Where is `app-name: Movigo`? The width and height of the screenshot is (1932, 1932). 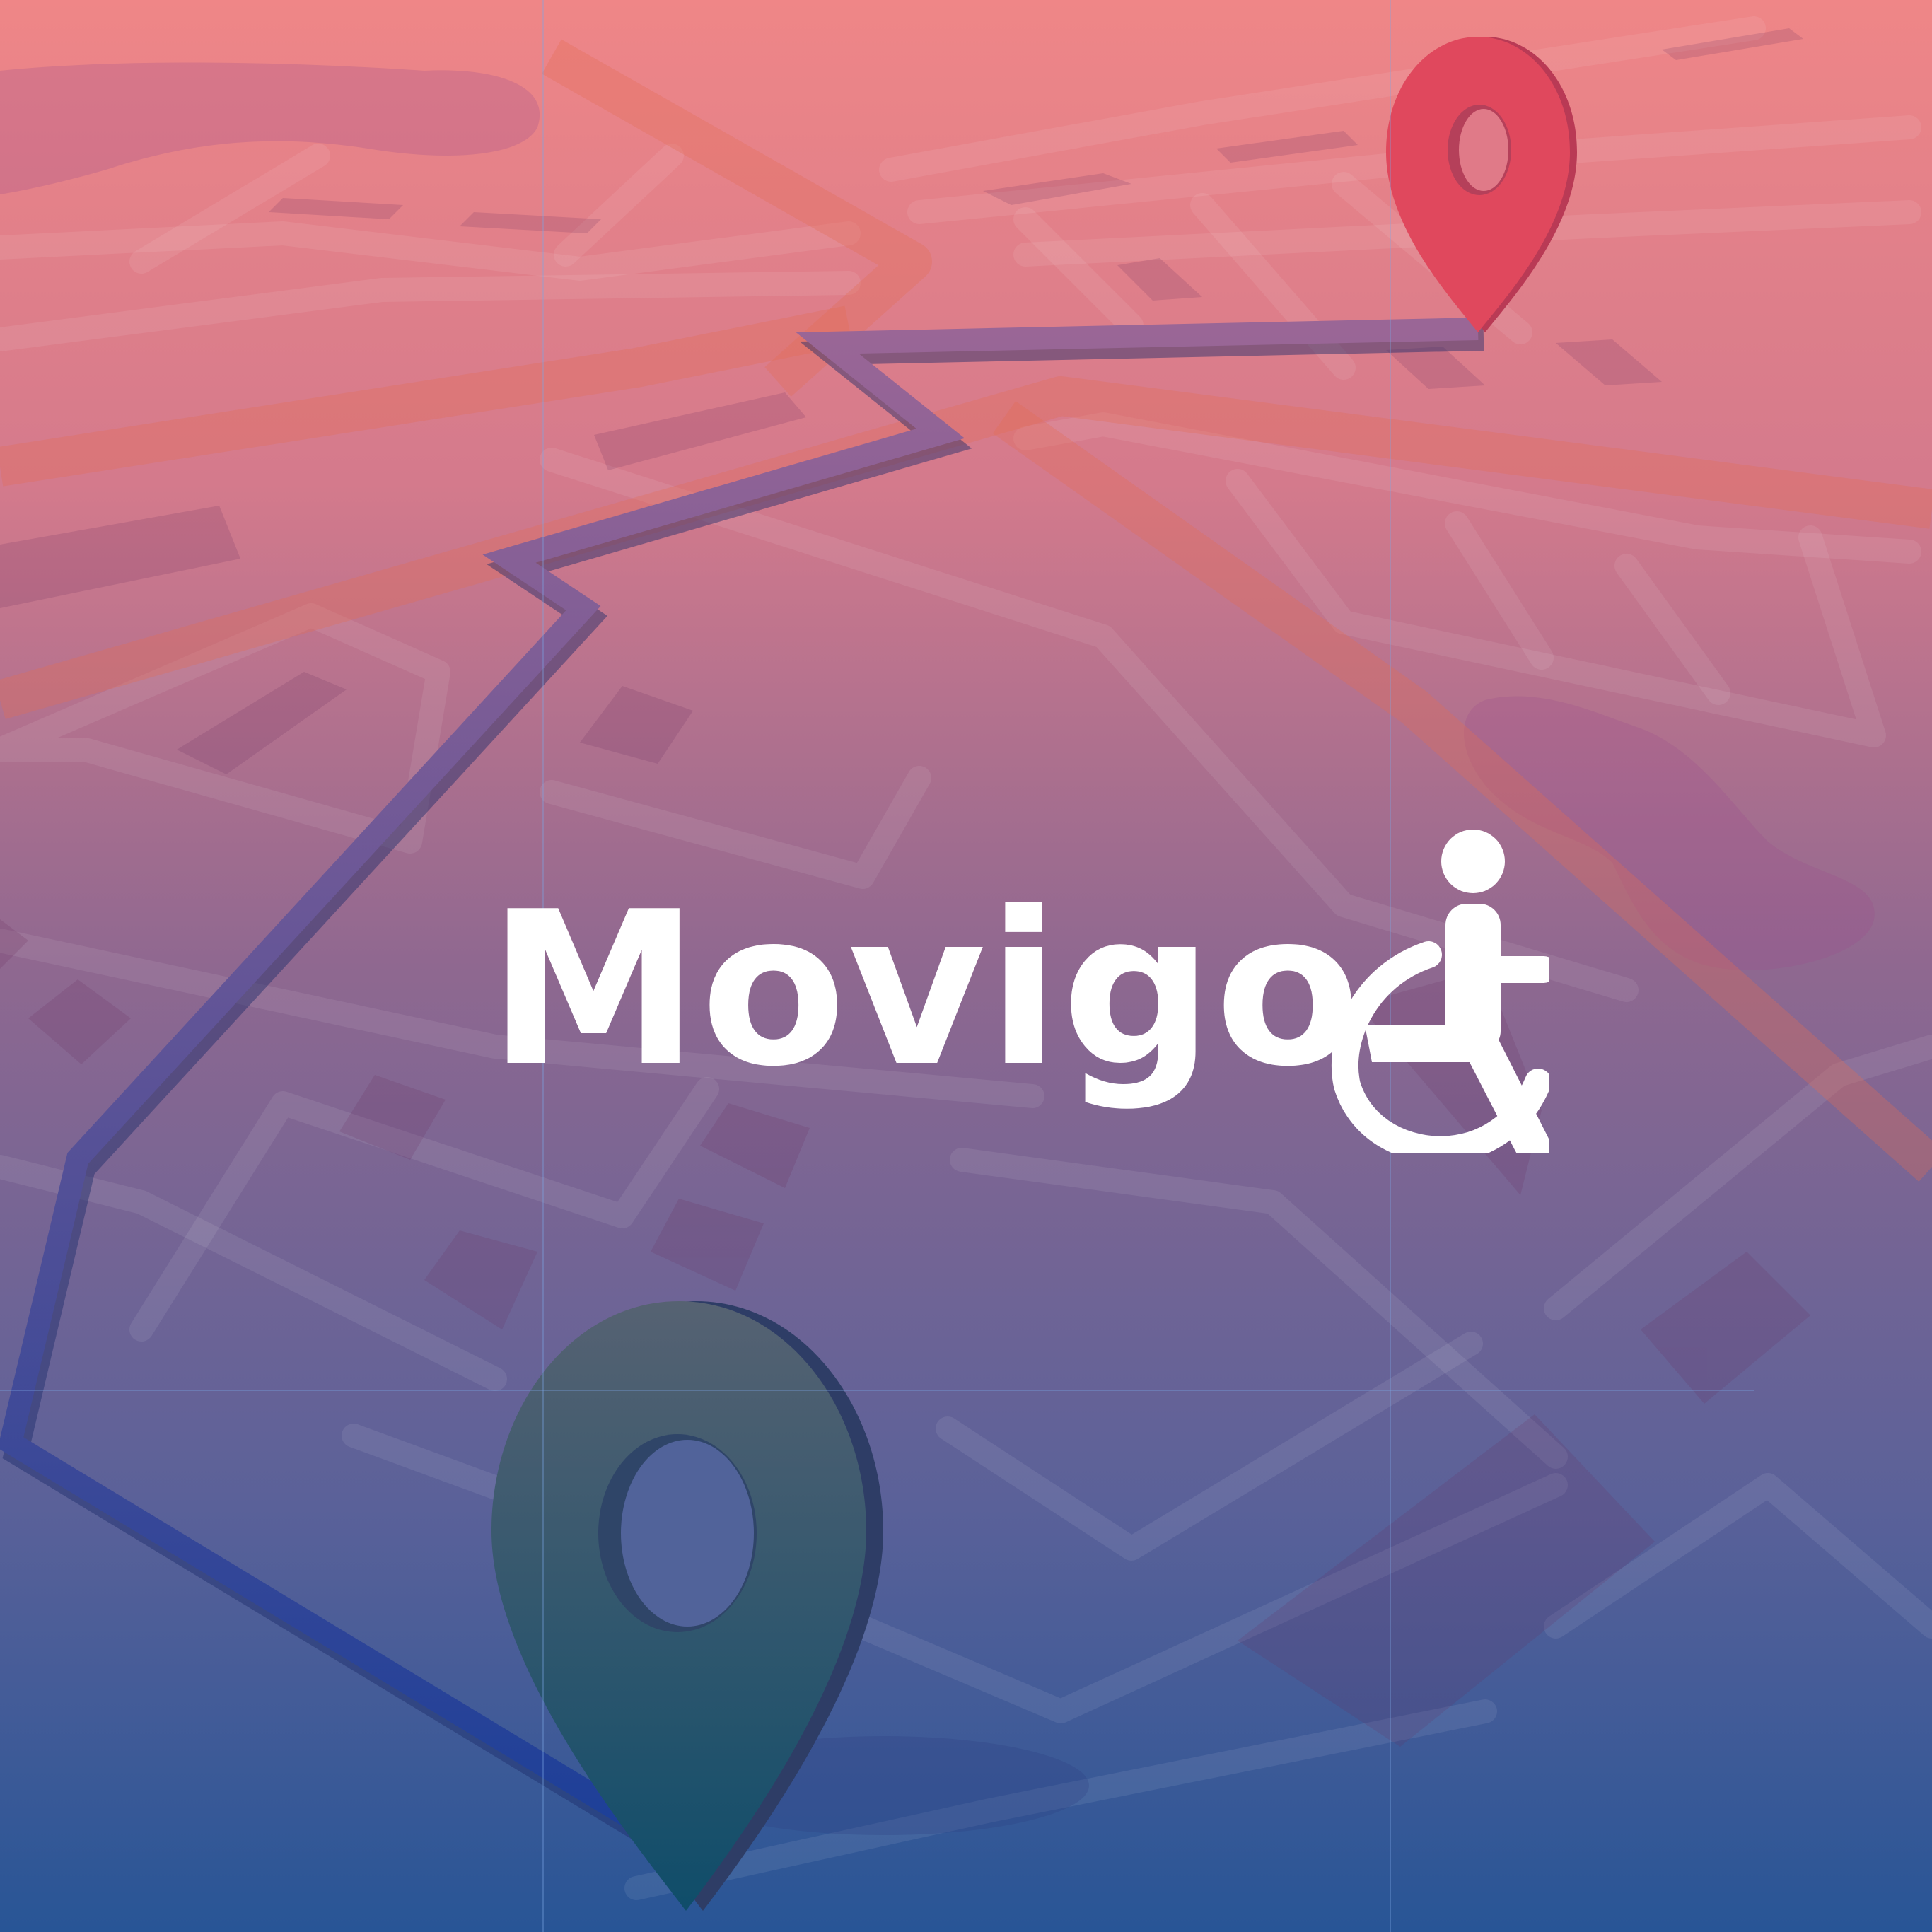 app-name: Movigo is located at coordinates (925, 989).